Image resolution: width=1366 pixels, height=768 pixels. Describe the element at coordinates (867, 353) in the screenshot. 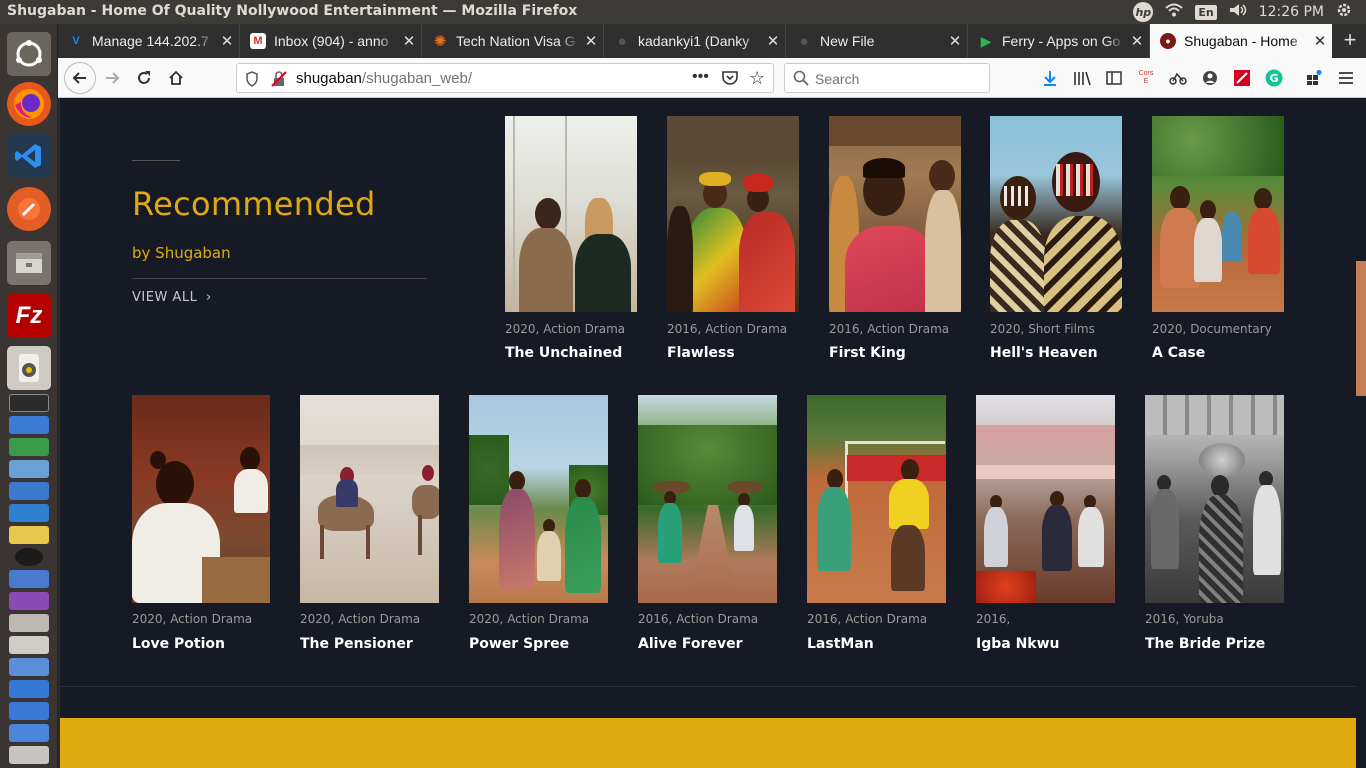

I see `movie-title: First King` at that location.